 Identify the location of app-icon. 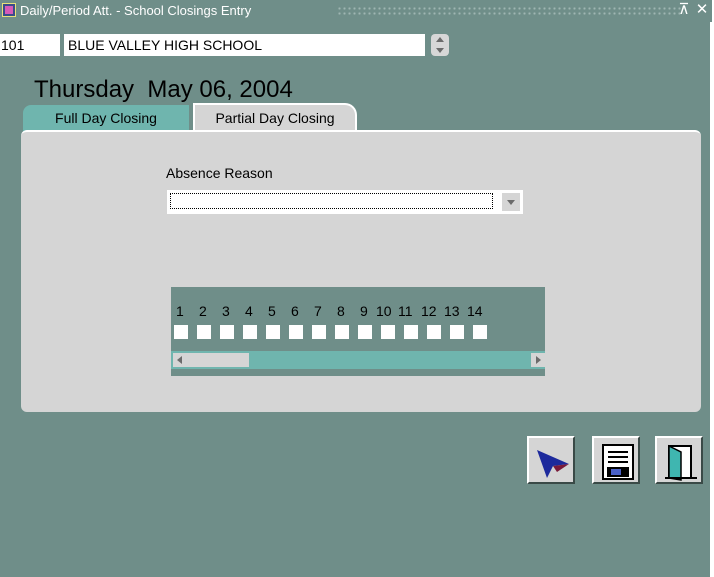
(9, 10).